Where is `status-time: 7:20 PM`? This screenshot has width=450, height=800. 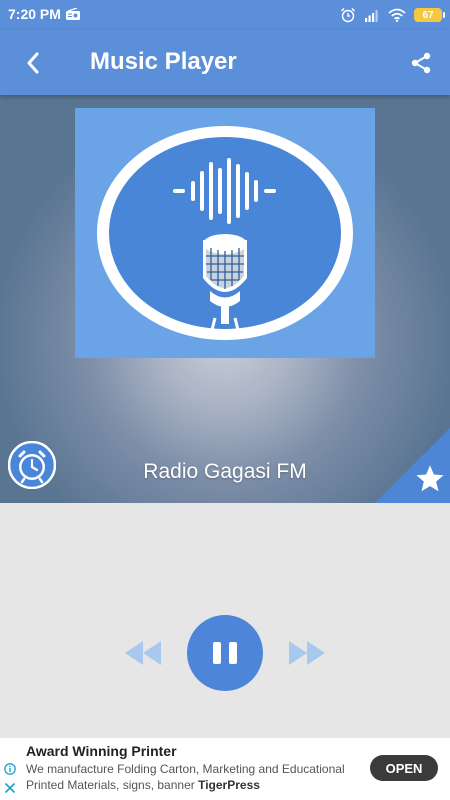 status-time: 7:20 PM is located at coordinates (34, 14).